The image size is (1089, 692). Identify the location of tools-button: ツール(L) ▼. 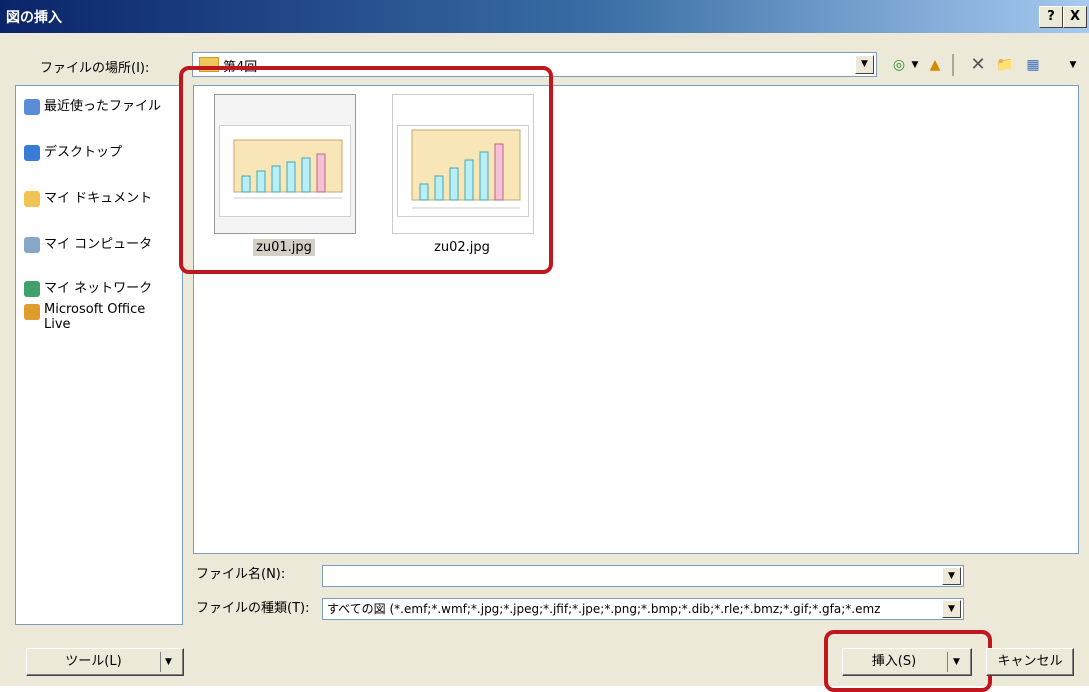
(105, 662).